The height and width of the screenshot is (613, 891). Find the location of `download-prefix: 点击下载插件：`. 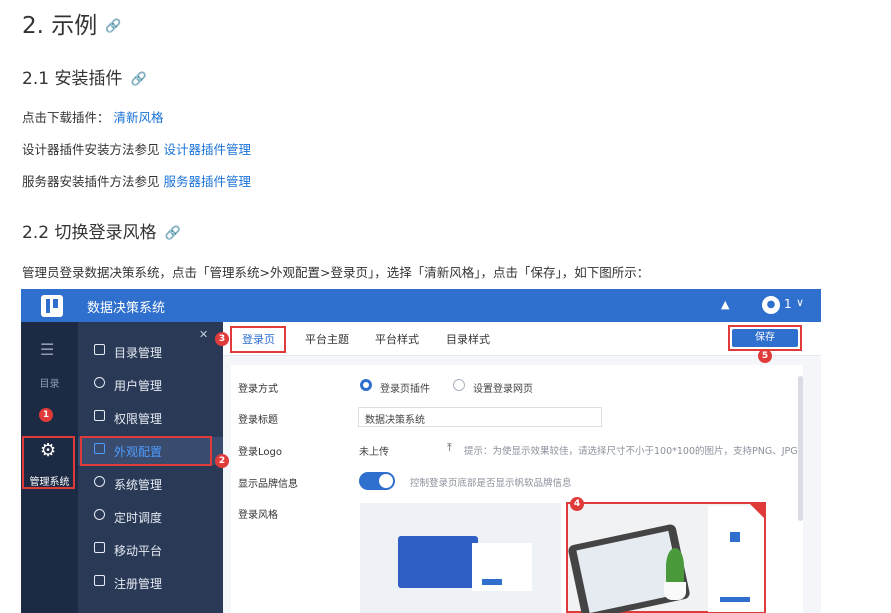

download-prefix: 点击下载插件： is located at coordinates (66, 117).